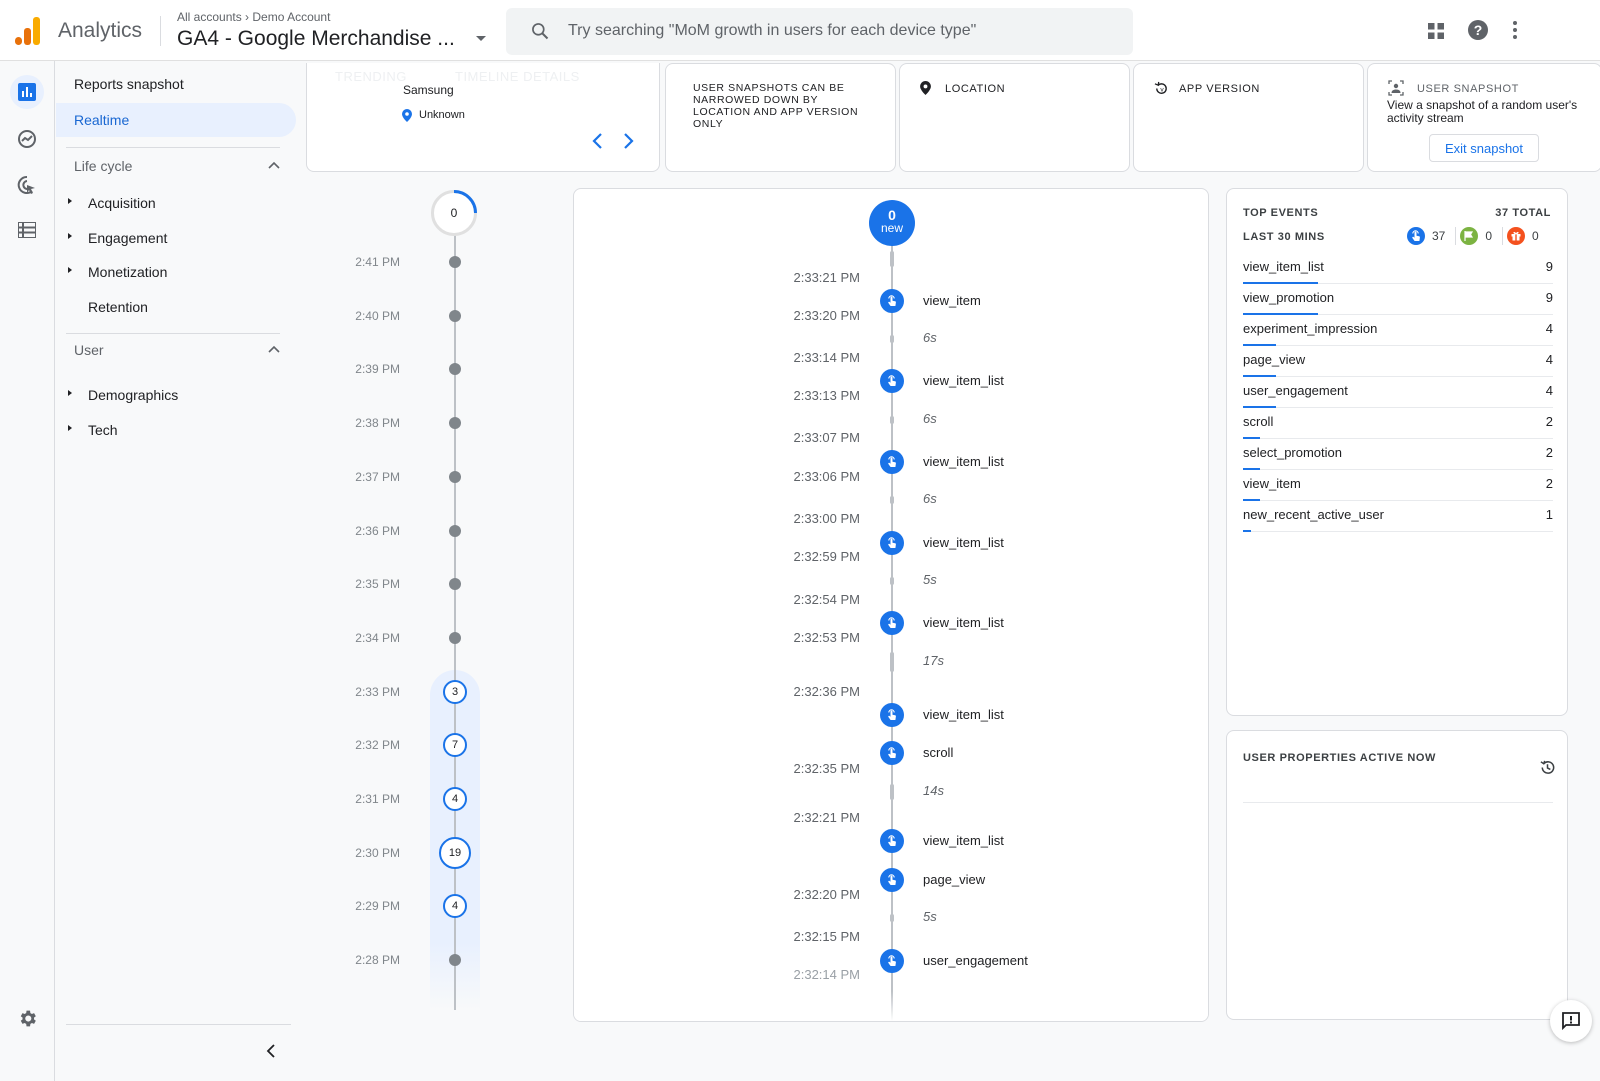 Image resolution: width=1600 pixels, height=1081 pixels. Describe the element at coordinates (629, 141) in the screenshot. I see `next-icon` at that location.